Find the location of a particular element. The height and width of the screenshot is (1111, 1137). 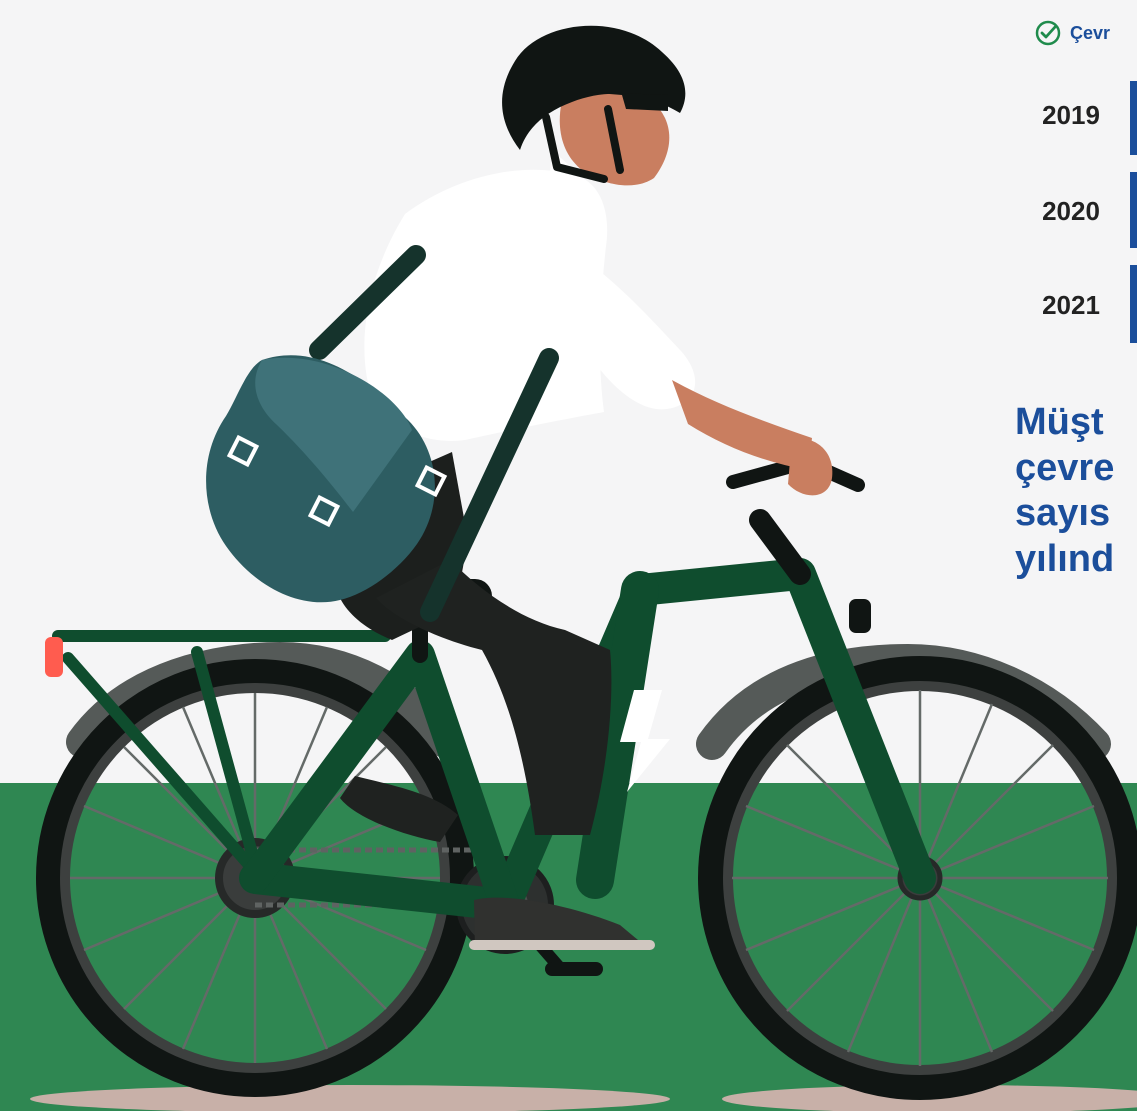

year-label-2019: 2019 is located at coordinates (1071, 115).